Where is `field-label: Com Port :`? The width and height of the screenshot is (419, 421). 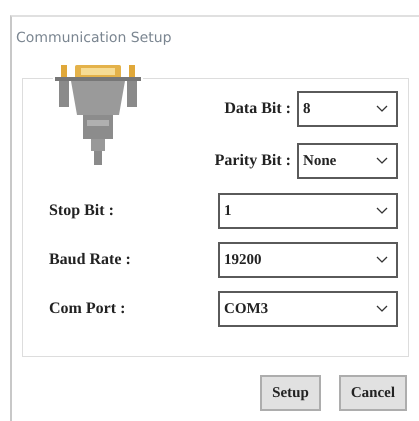 field-label: Com Port : is located at coordinates (87, 309).